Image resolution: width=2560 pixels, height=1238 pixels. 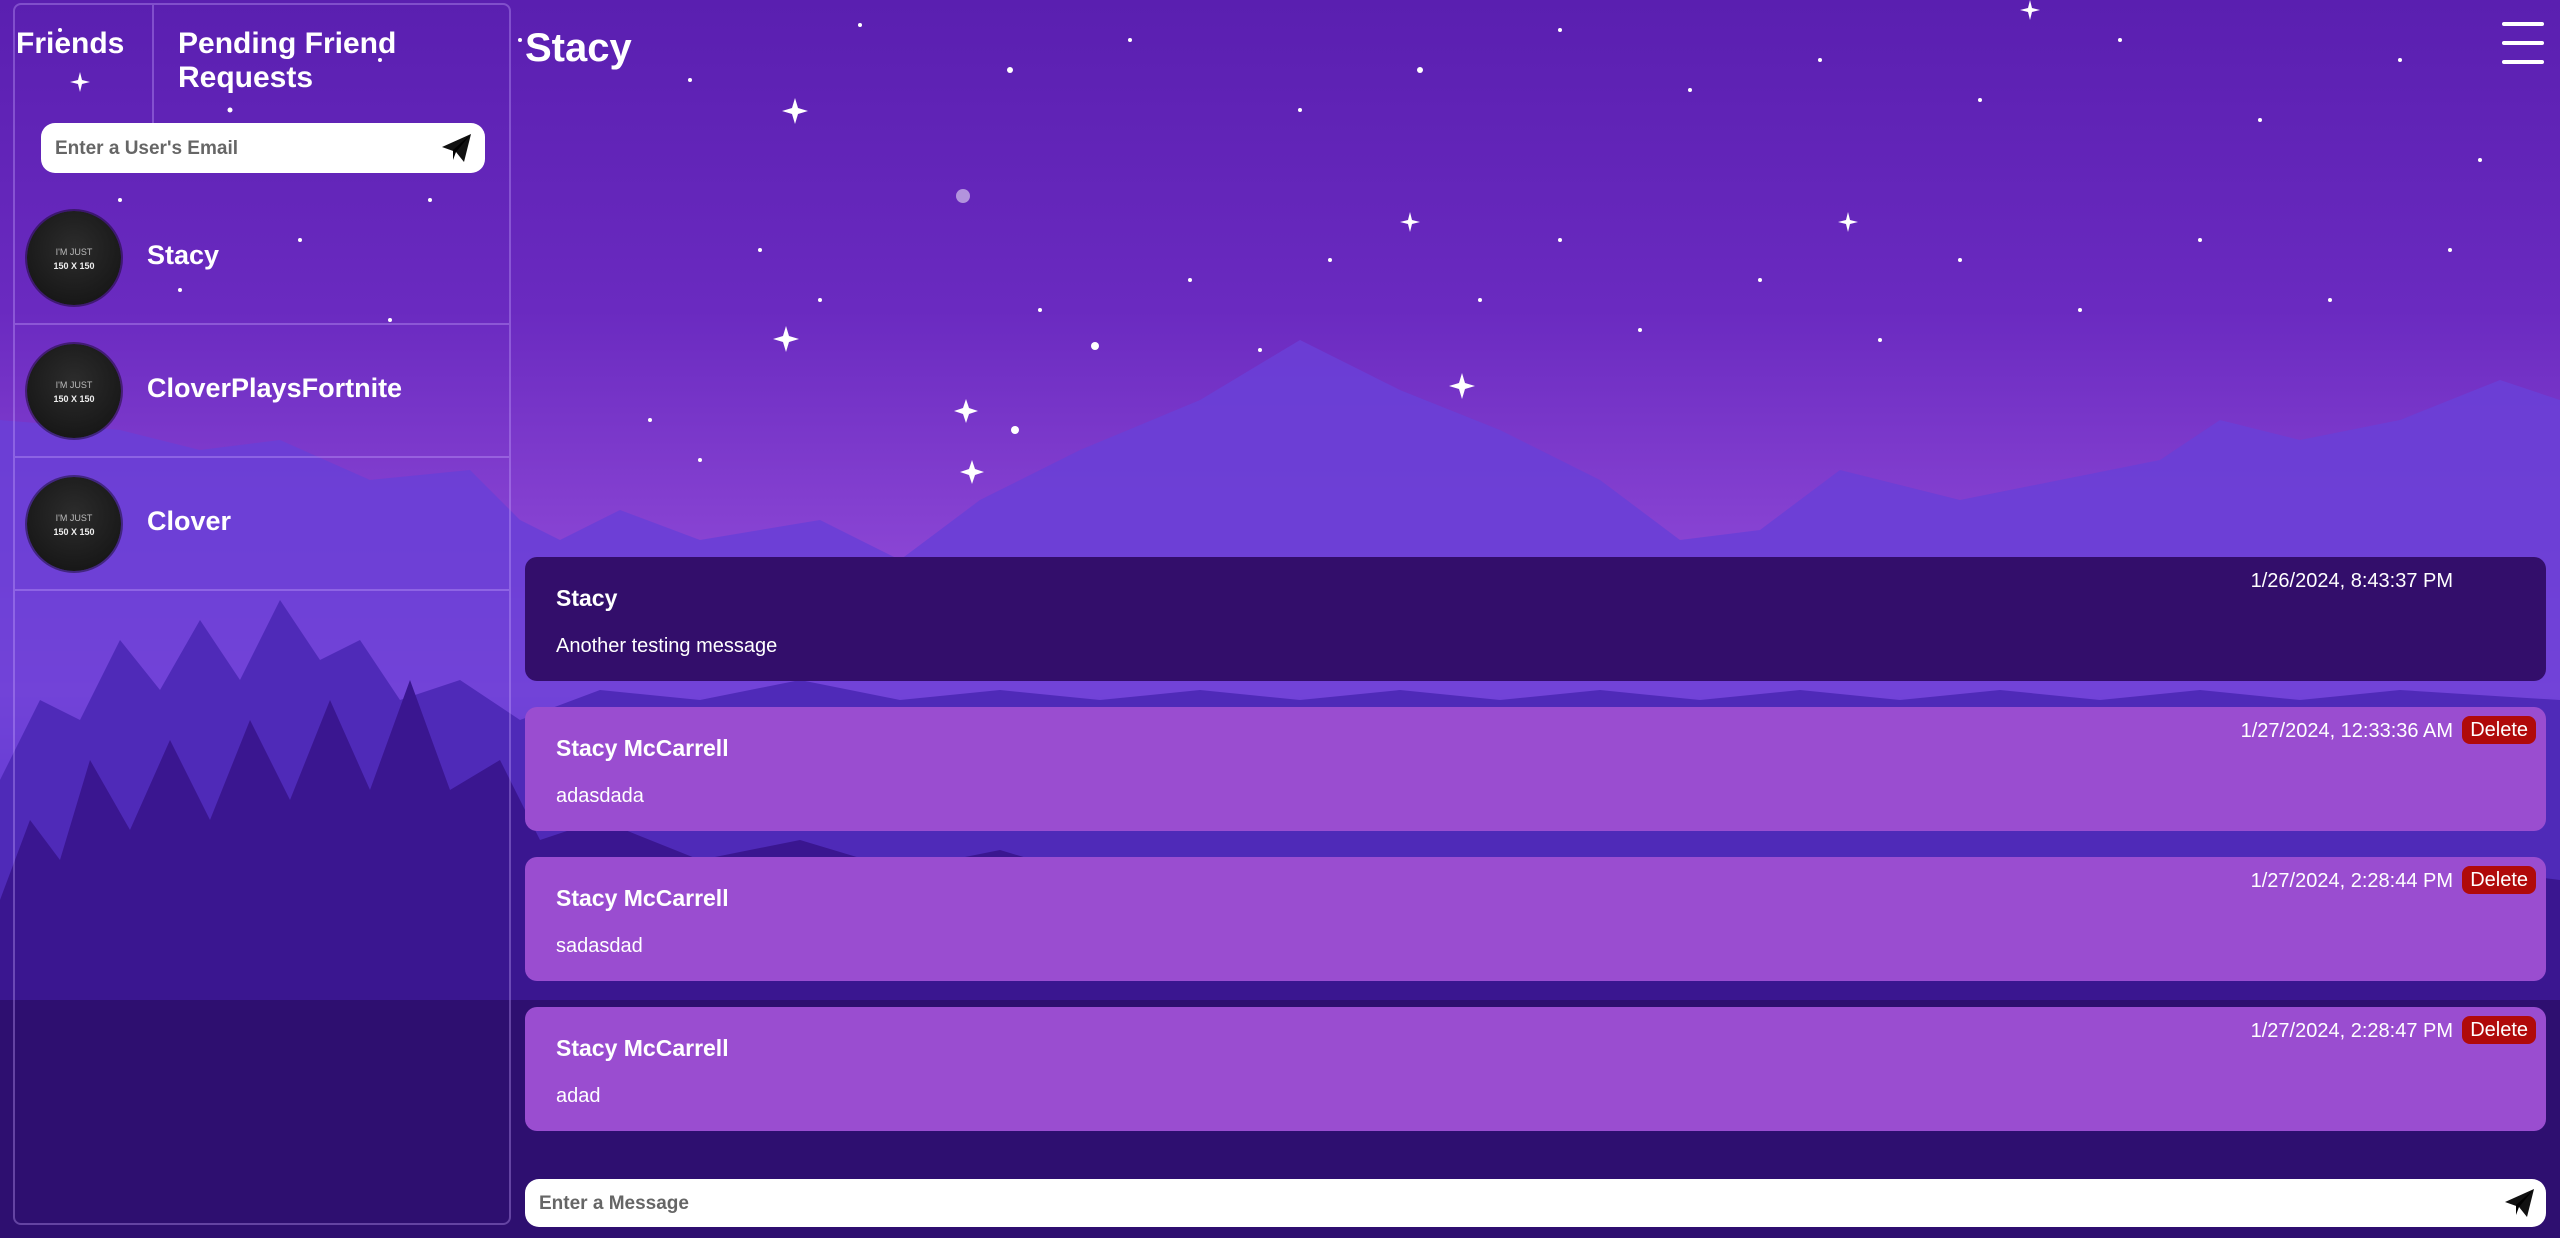 I want to click on message-text: adad, so click(x=578, y=1096).